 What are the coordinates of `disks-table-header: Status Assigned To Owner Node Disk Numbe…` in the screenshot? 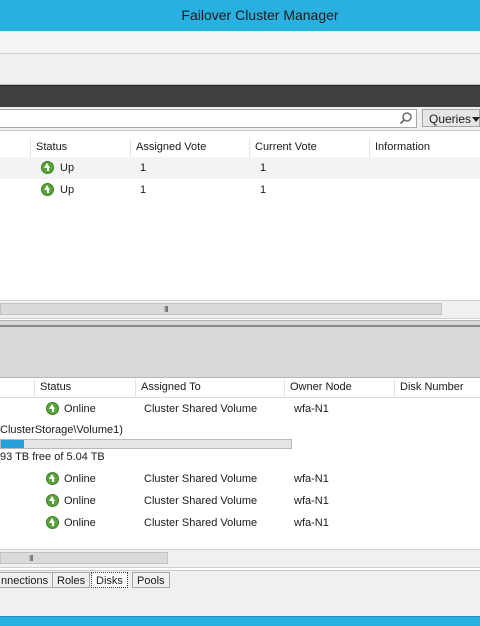 It's located at (240, 388).